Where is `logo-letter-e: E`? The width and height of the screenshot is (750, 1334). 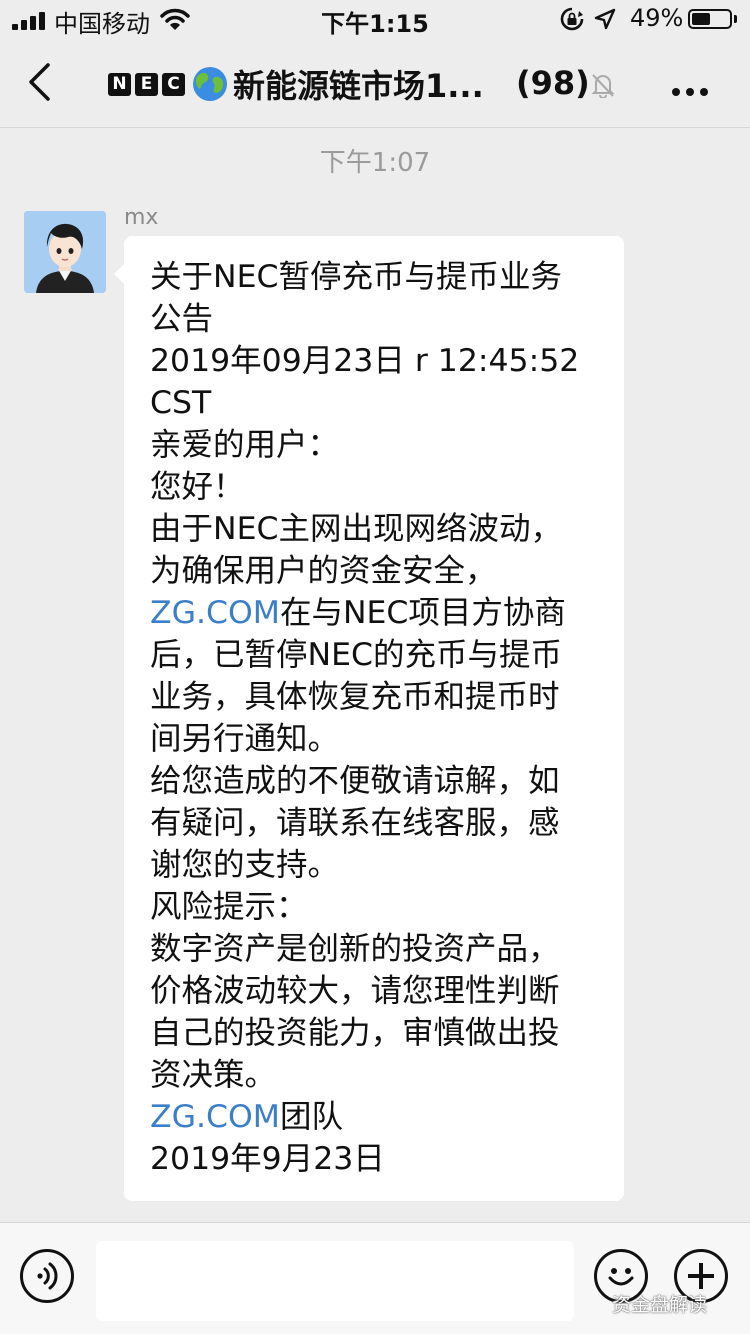
logo-letter-e: E is located at coordinates (146, 84).